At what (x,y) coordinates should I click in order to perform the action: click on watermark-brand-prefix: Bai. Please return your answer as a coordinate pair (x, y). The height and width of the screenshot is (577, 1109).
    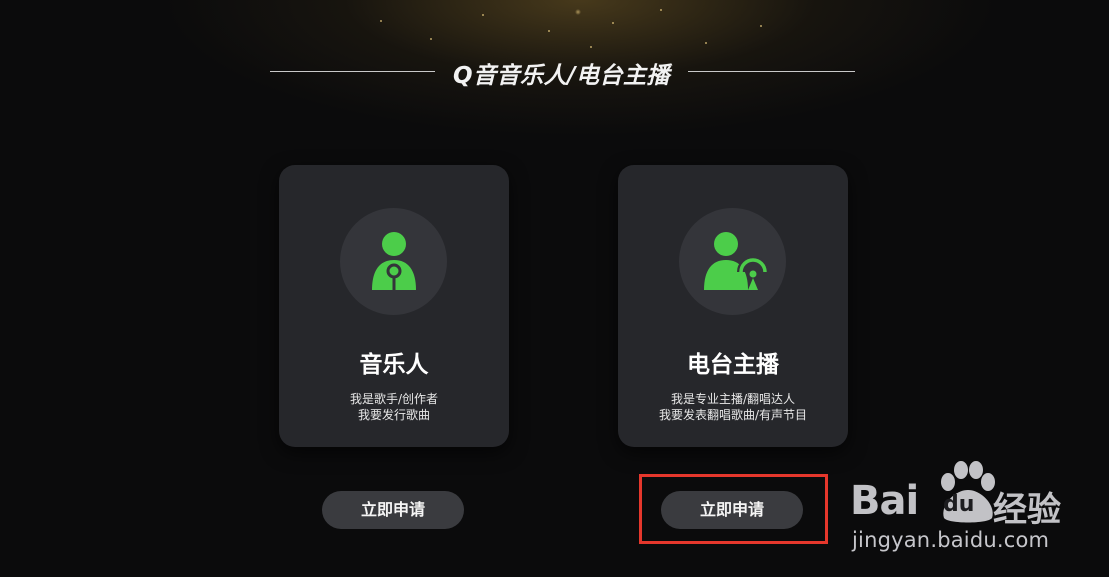
    Looking at the image, I should click on (884, 501).